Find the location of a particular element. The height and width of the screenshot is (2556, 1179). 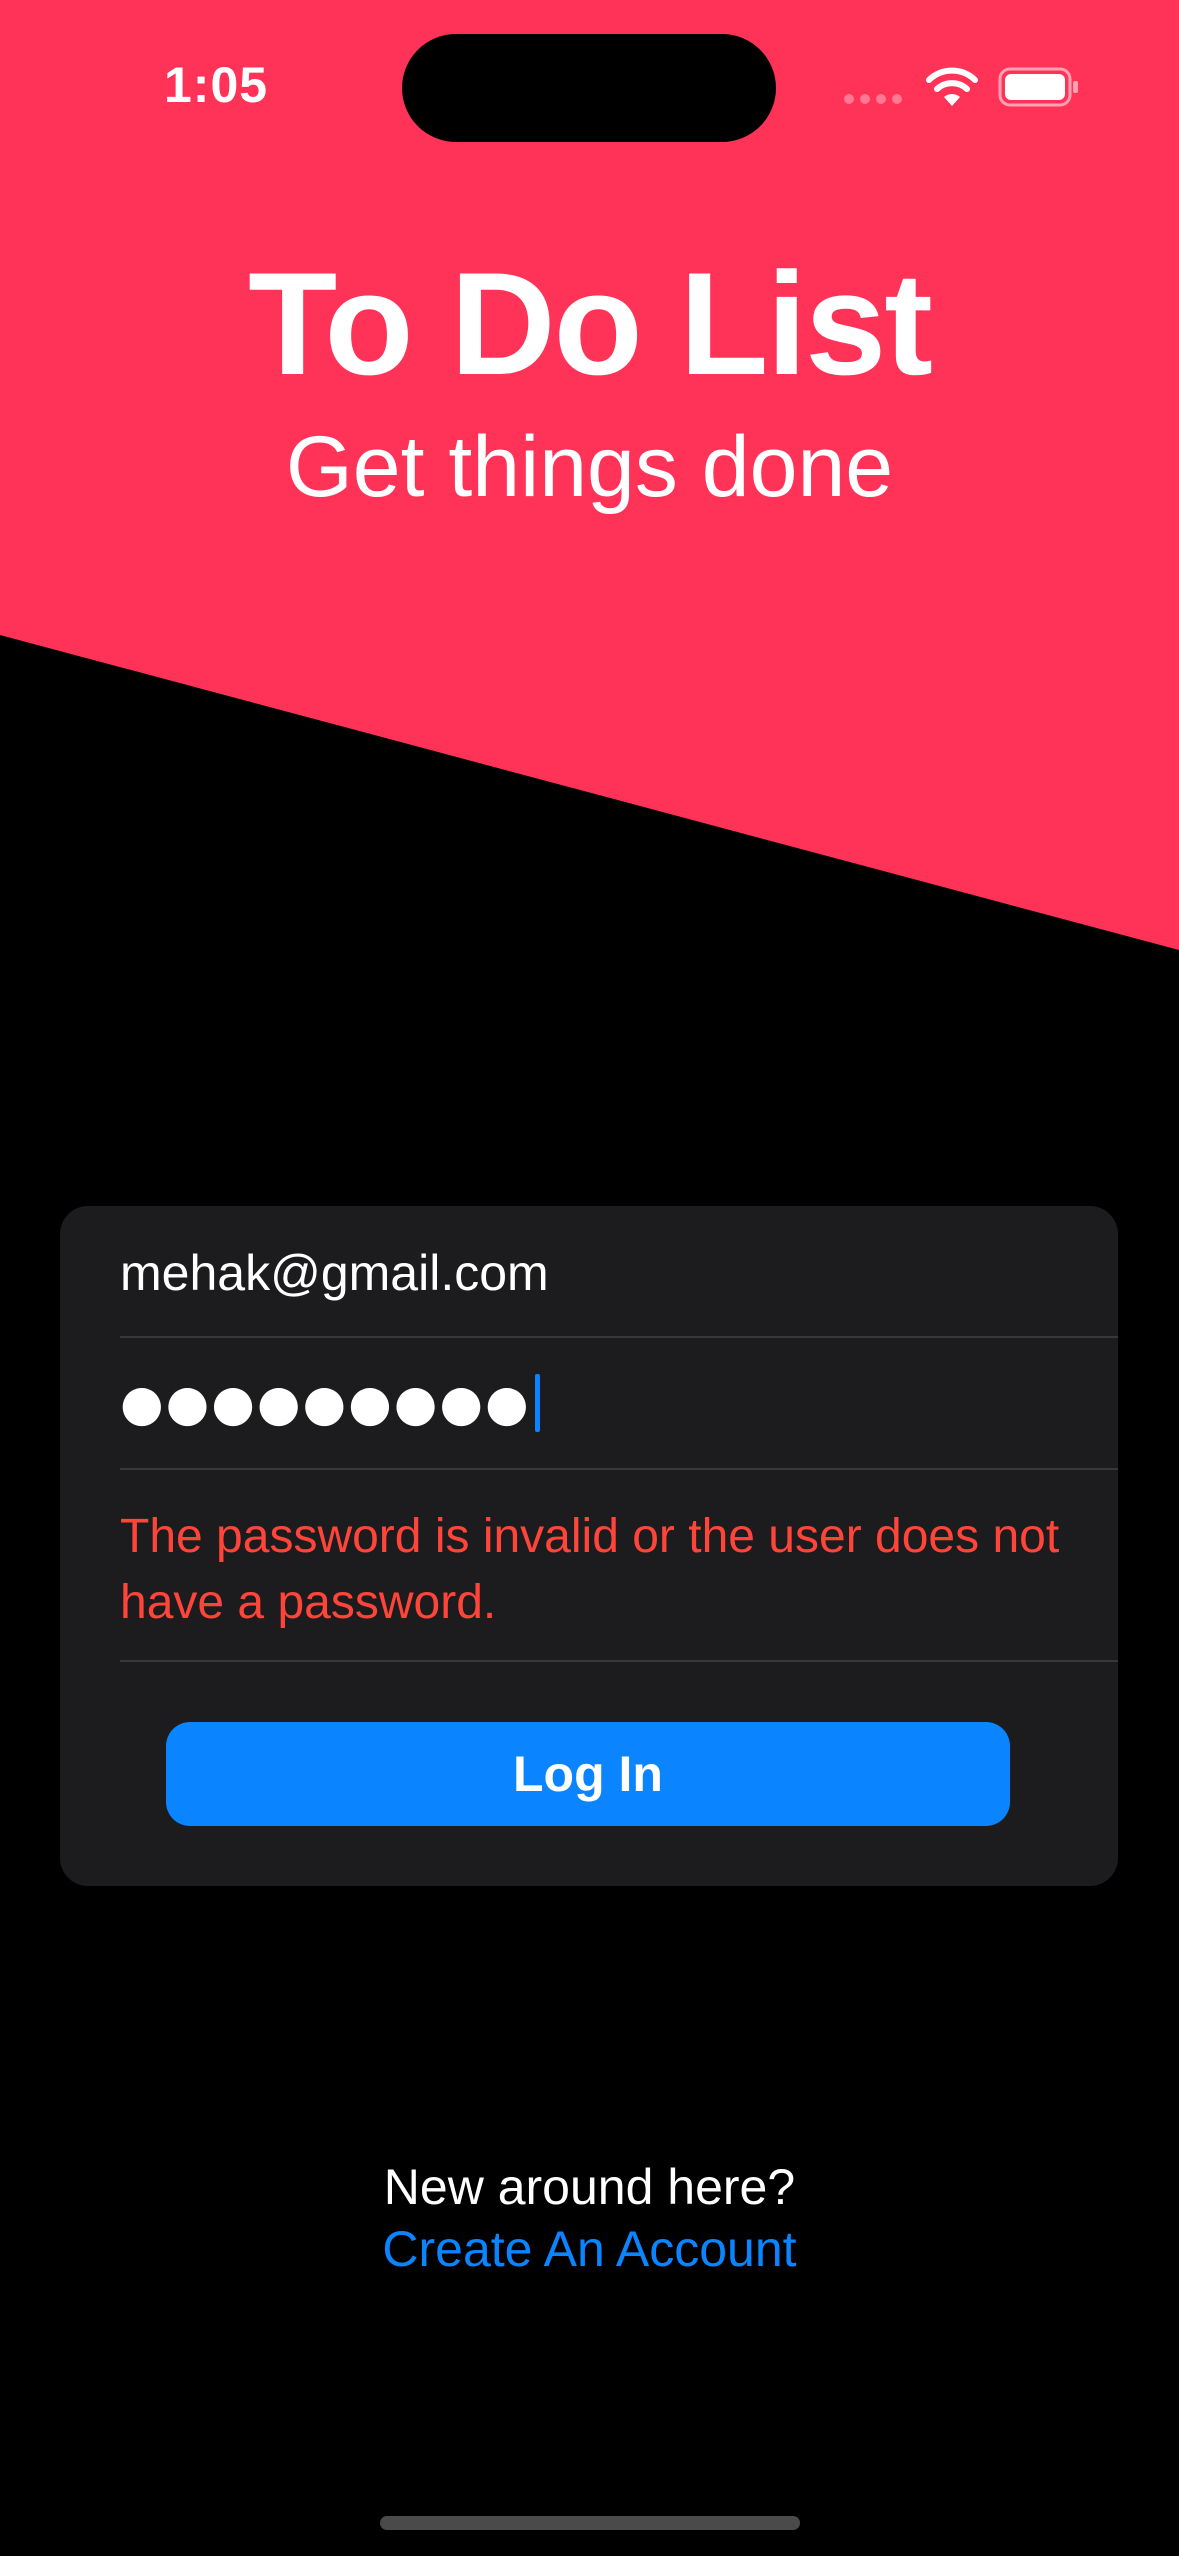

create-account-link: Create An Account is located at coordinates (589, 2249).